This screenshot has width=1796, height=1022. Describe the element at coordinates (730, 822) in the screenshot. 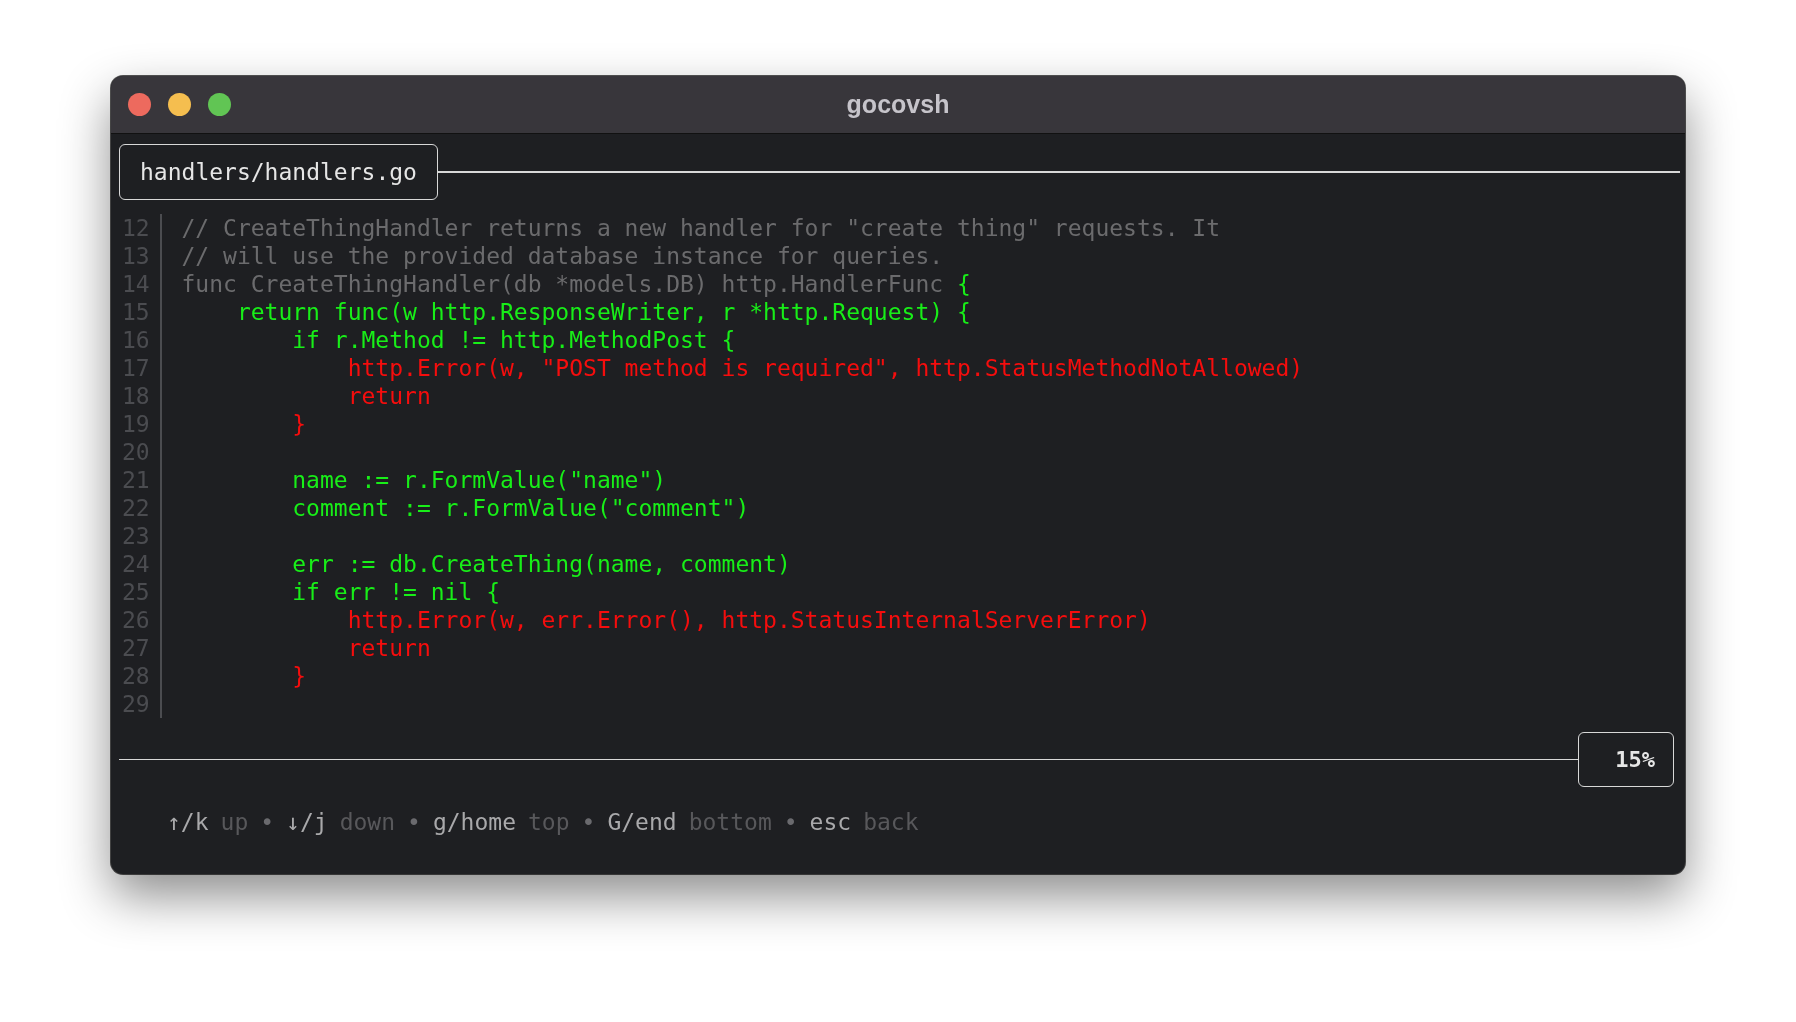

I see `key-action: bottom` at that location.